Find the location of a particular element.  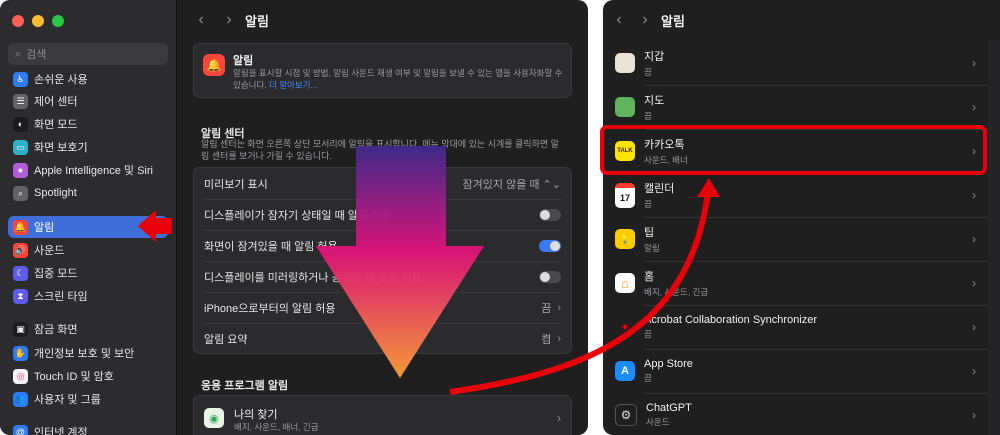

chatgpt-icon: ⚙ is located at coordinates (626, 415).